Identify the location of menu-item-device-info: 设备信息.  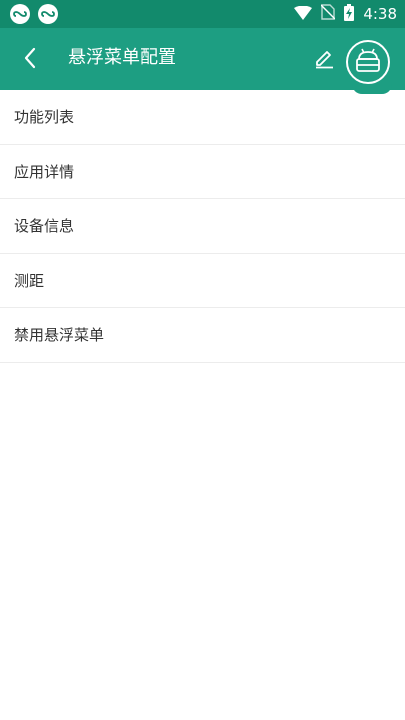
(202, 226).